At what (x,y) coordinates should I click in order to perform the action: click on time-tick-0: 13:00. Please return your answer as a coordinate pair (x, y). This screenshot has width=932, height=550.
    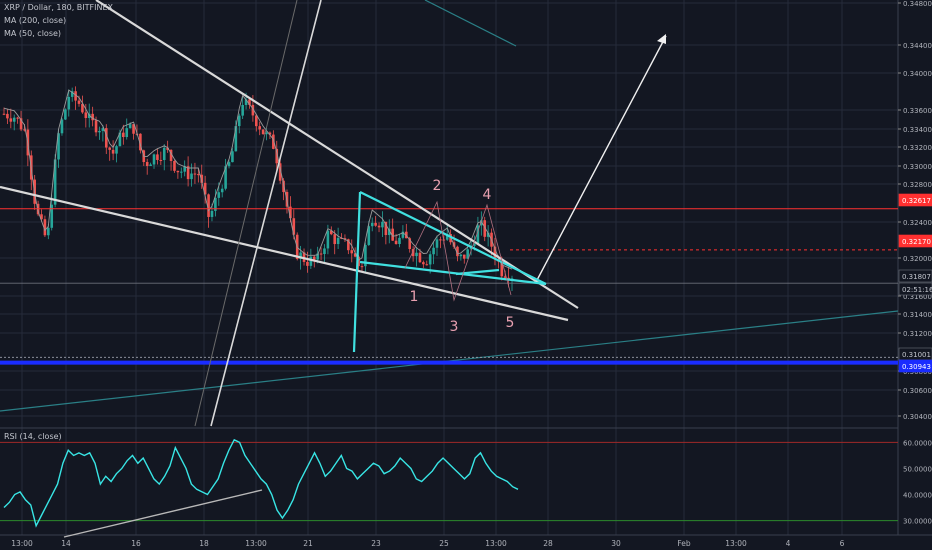
    Looking at the image, I should click on (22, 543).